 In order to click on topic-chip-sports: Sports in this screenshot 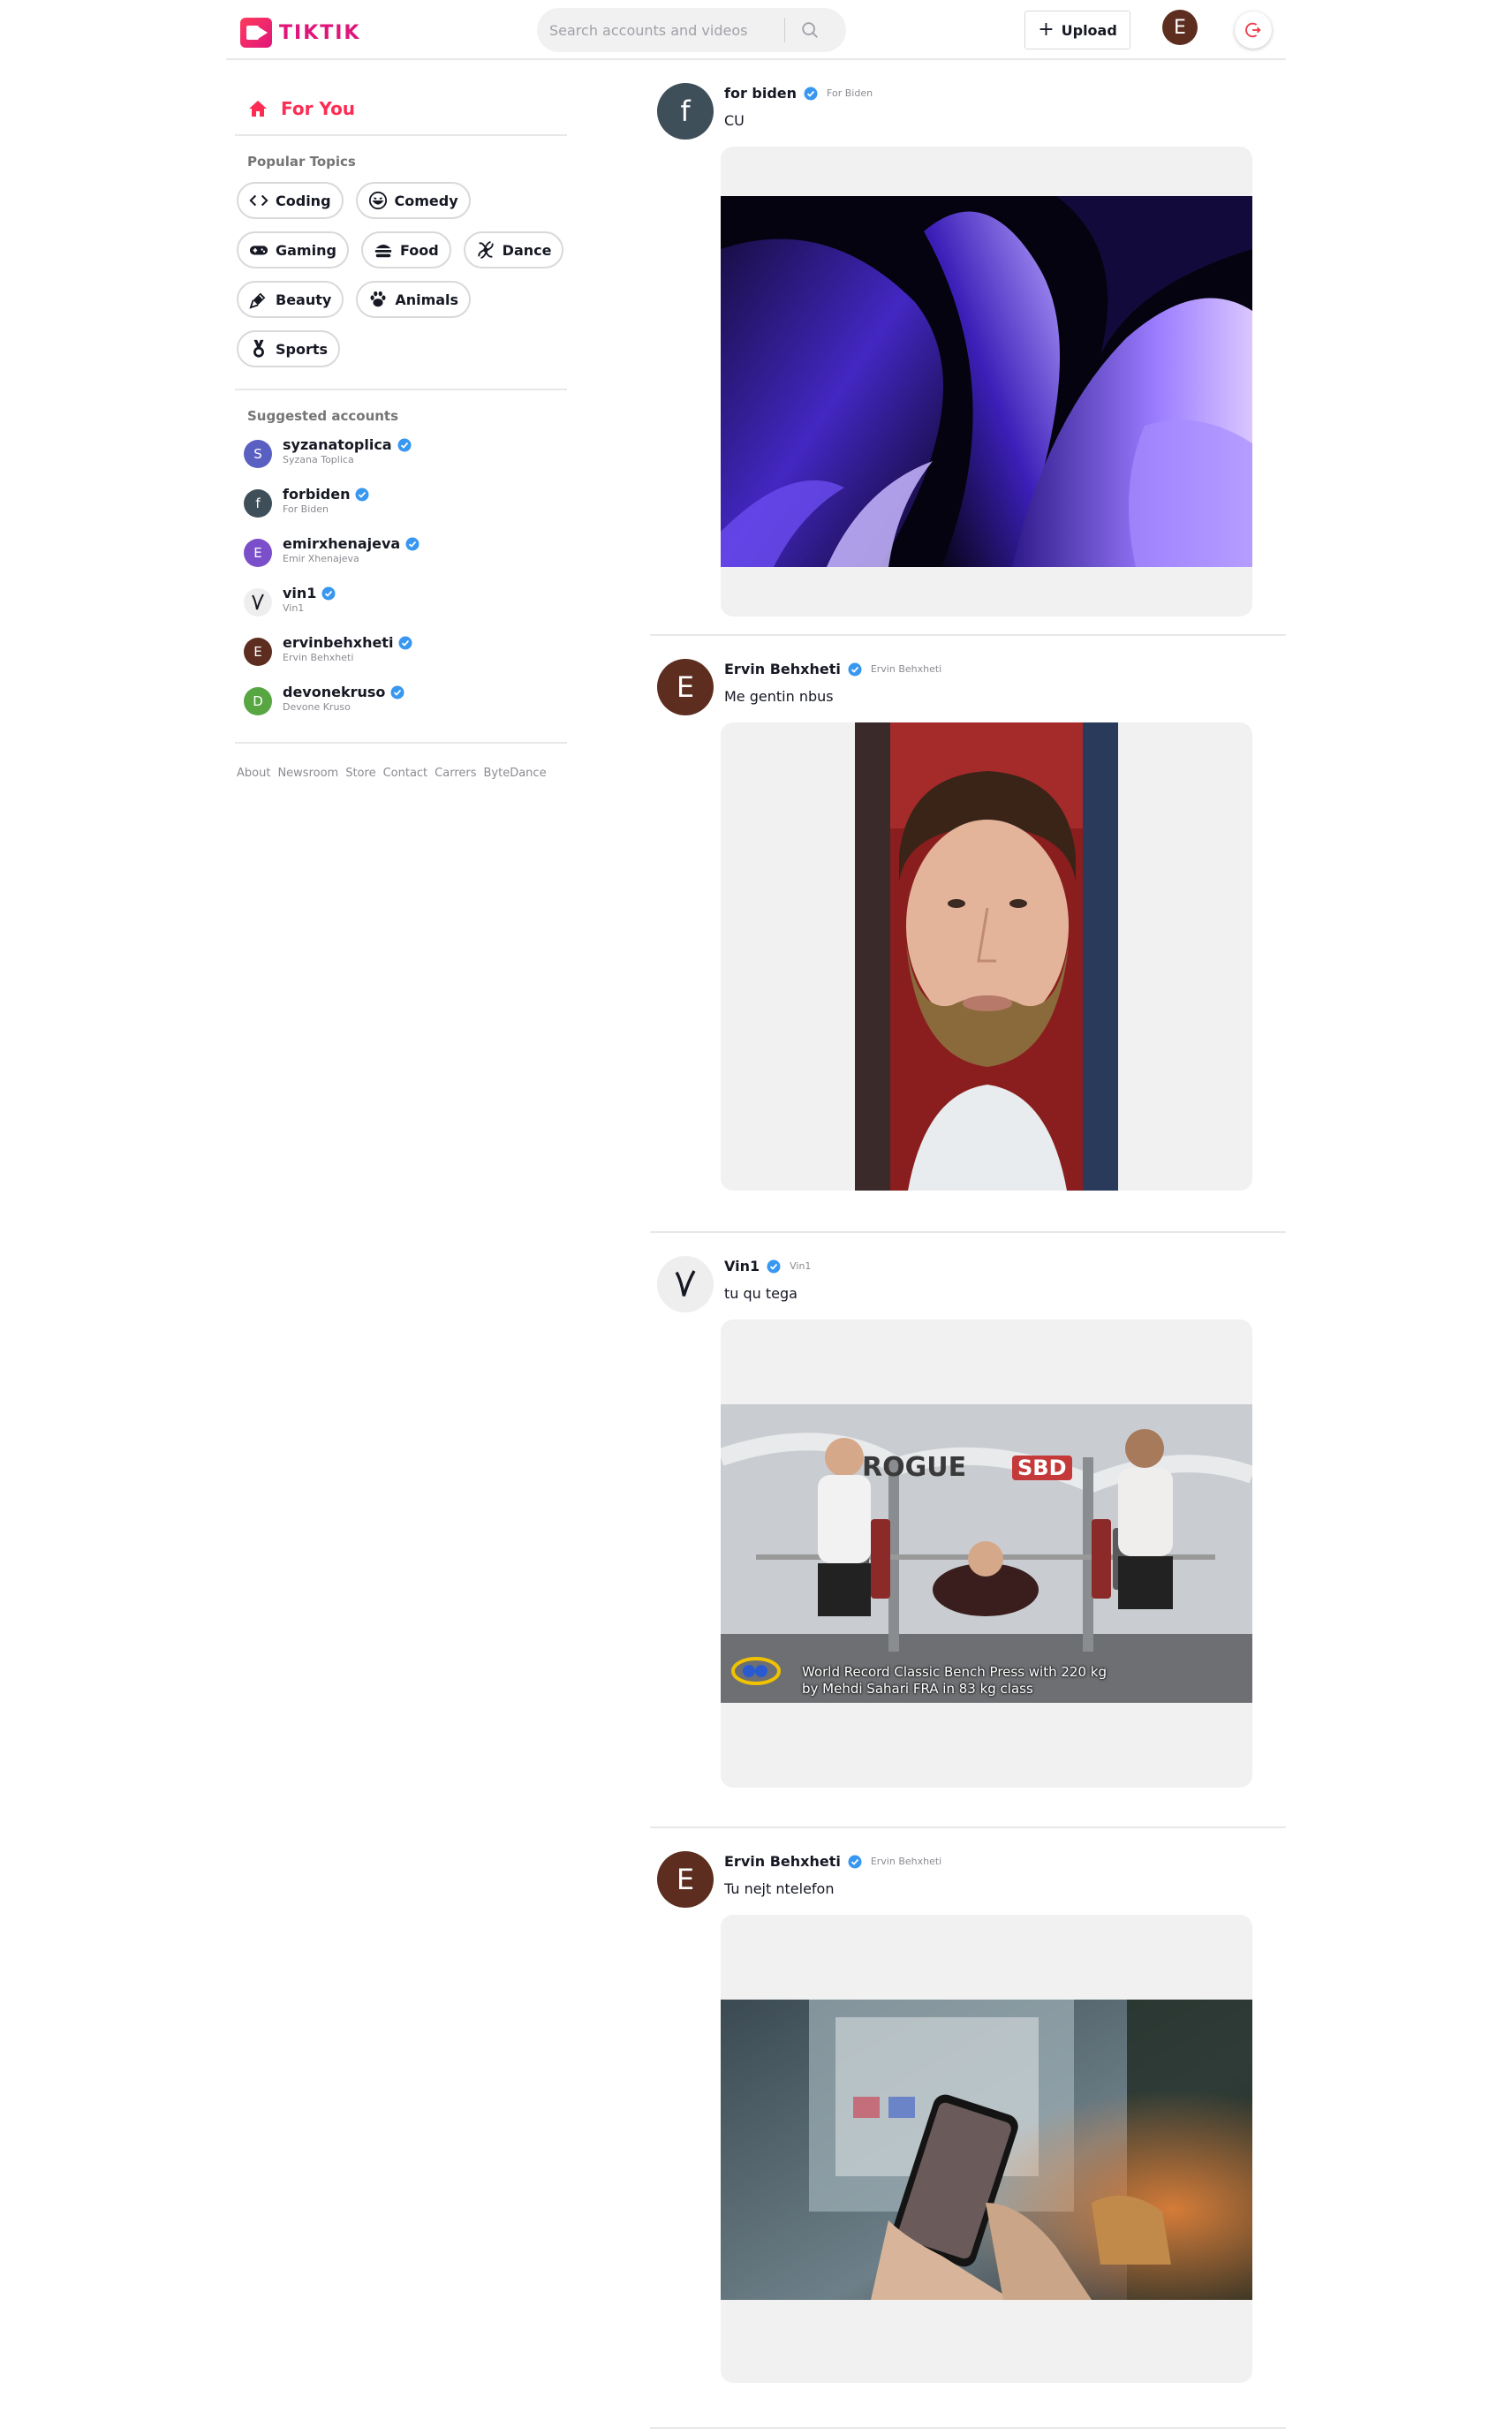, I will do `click(289, 348)`.